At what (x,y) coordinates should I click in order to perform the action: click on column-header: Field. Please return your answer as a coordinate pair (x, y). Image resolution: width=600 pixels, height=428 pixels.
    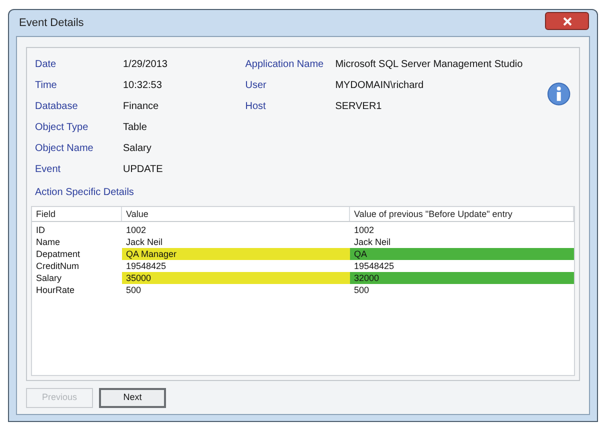
    Looking at the image, I should click on (77, 214).